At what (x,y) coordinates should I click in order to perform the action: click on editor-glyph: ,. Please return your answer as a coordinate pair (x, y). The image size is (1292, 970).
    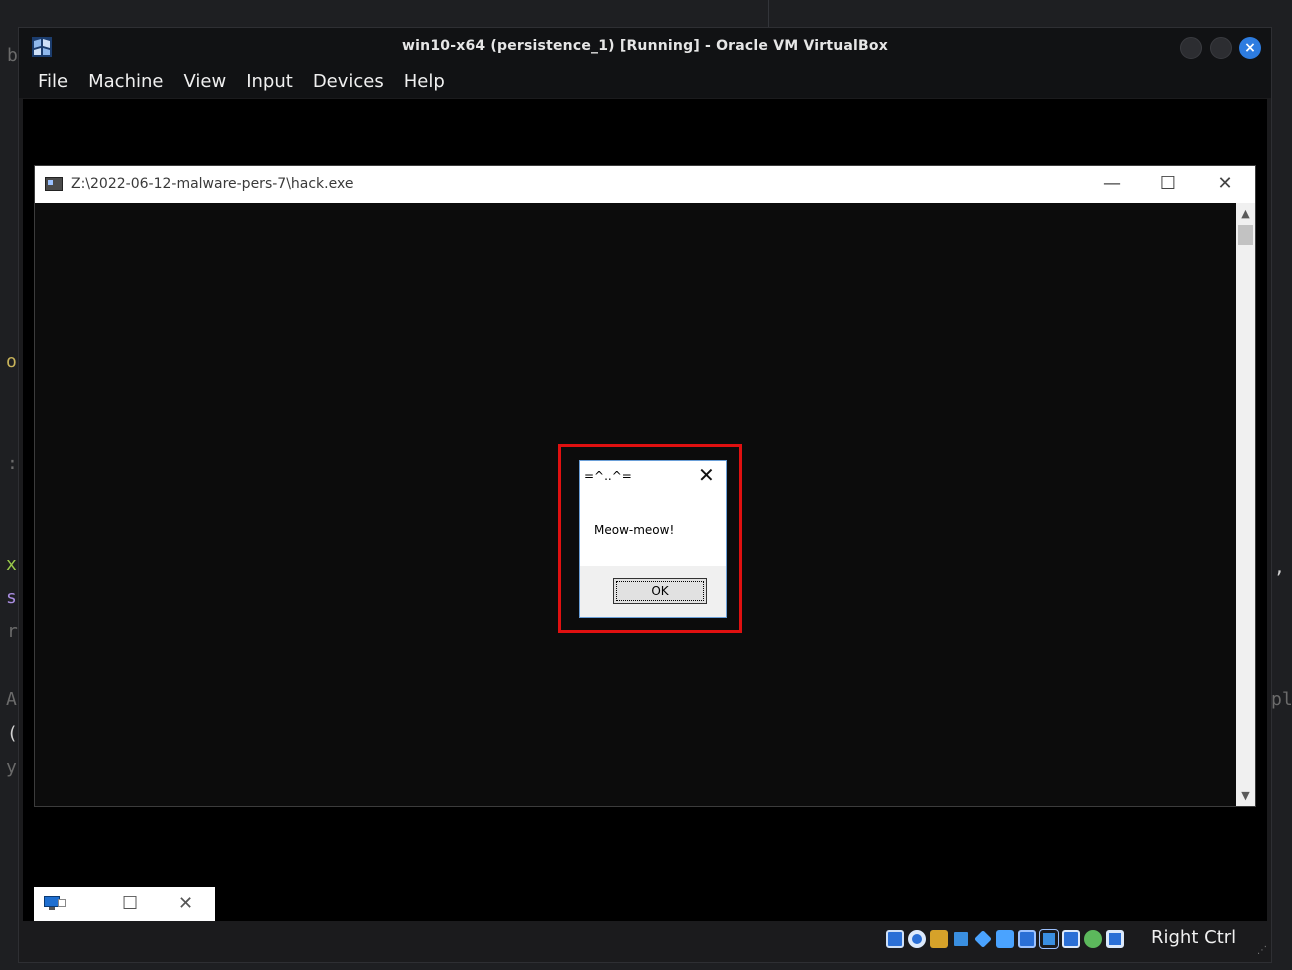
    Looking at the image, I should click on (1279, 567).